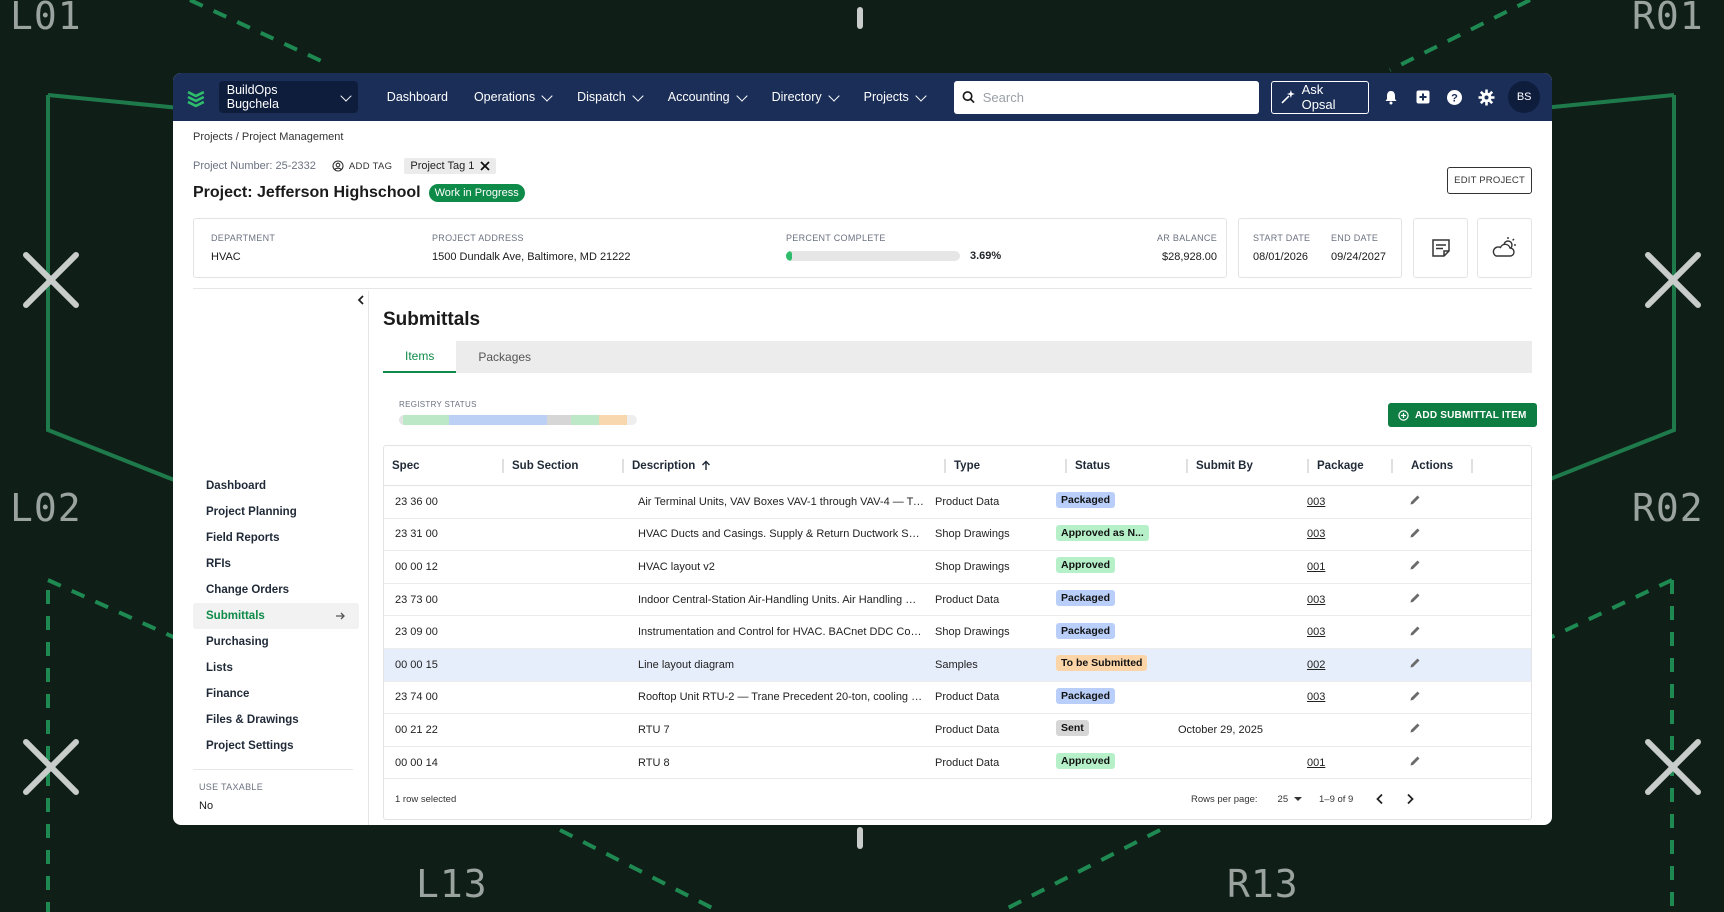 The width and height of the screenshot is (1724, 912). I want to click on previous-page-icon, so click(1380, 799).